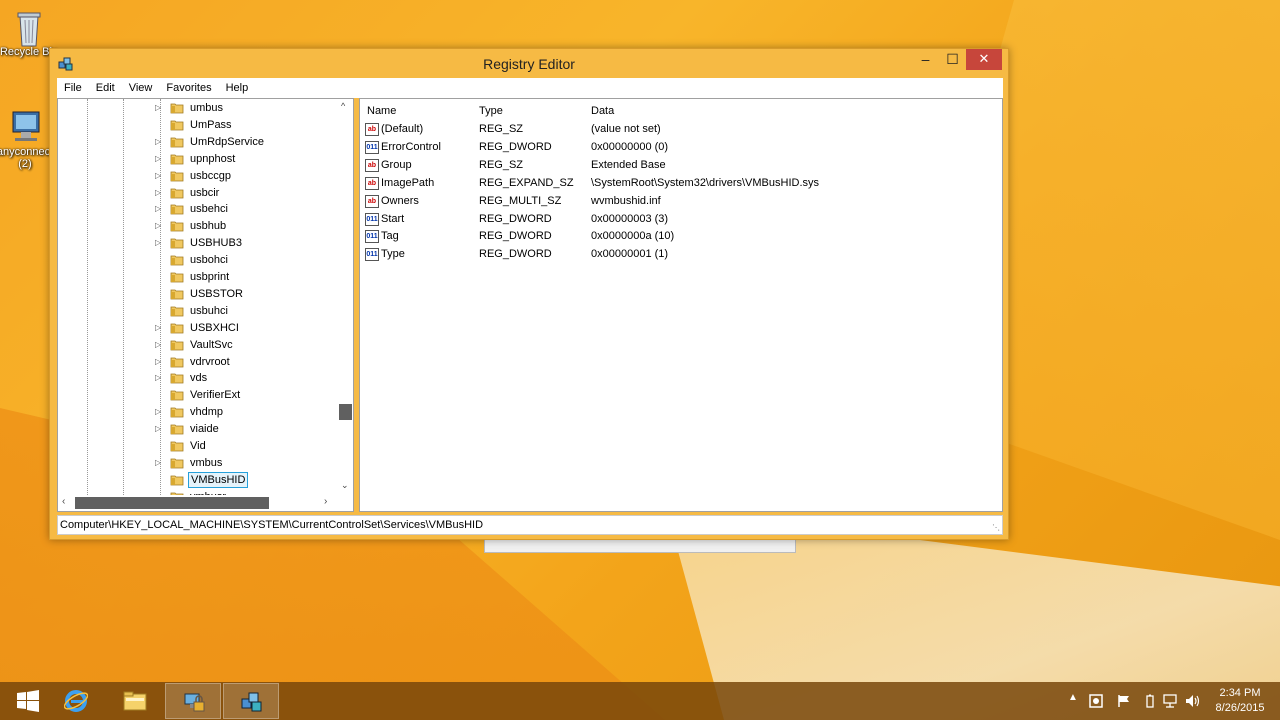  I want to click on scroll-up-arrow-icon: ^, so click(343, 106).